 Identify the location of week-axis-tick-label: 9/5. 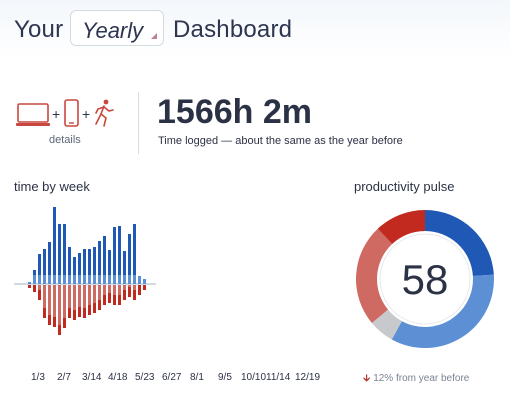
(225, 377).